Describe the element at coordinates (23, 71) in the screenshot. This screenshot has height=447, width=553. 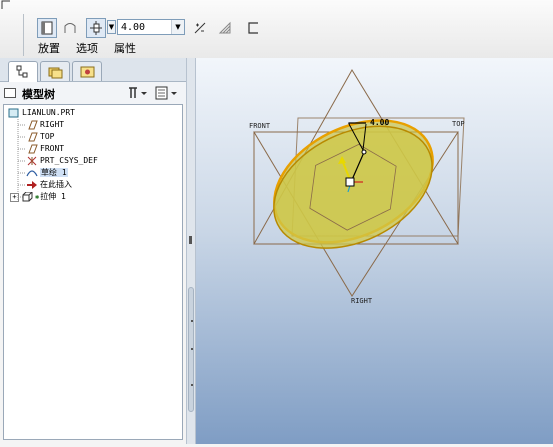
I see `tab-model-tree` at that location.